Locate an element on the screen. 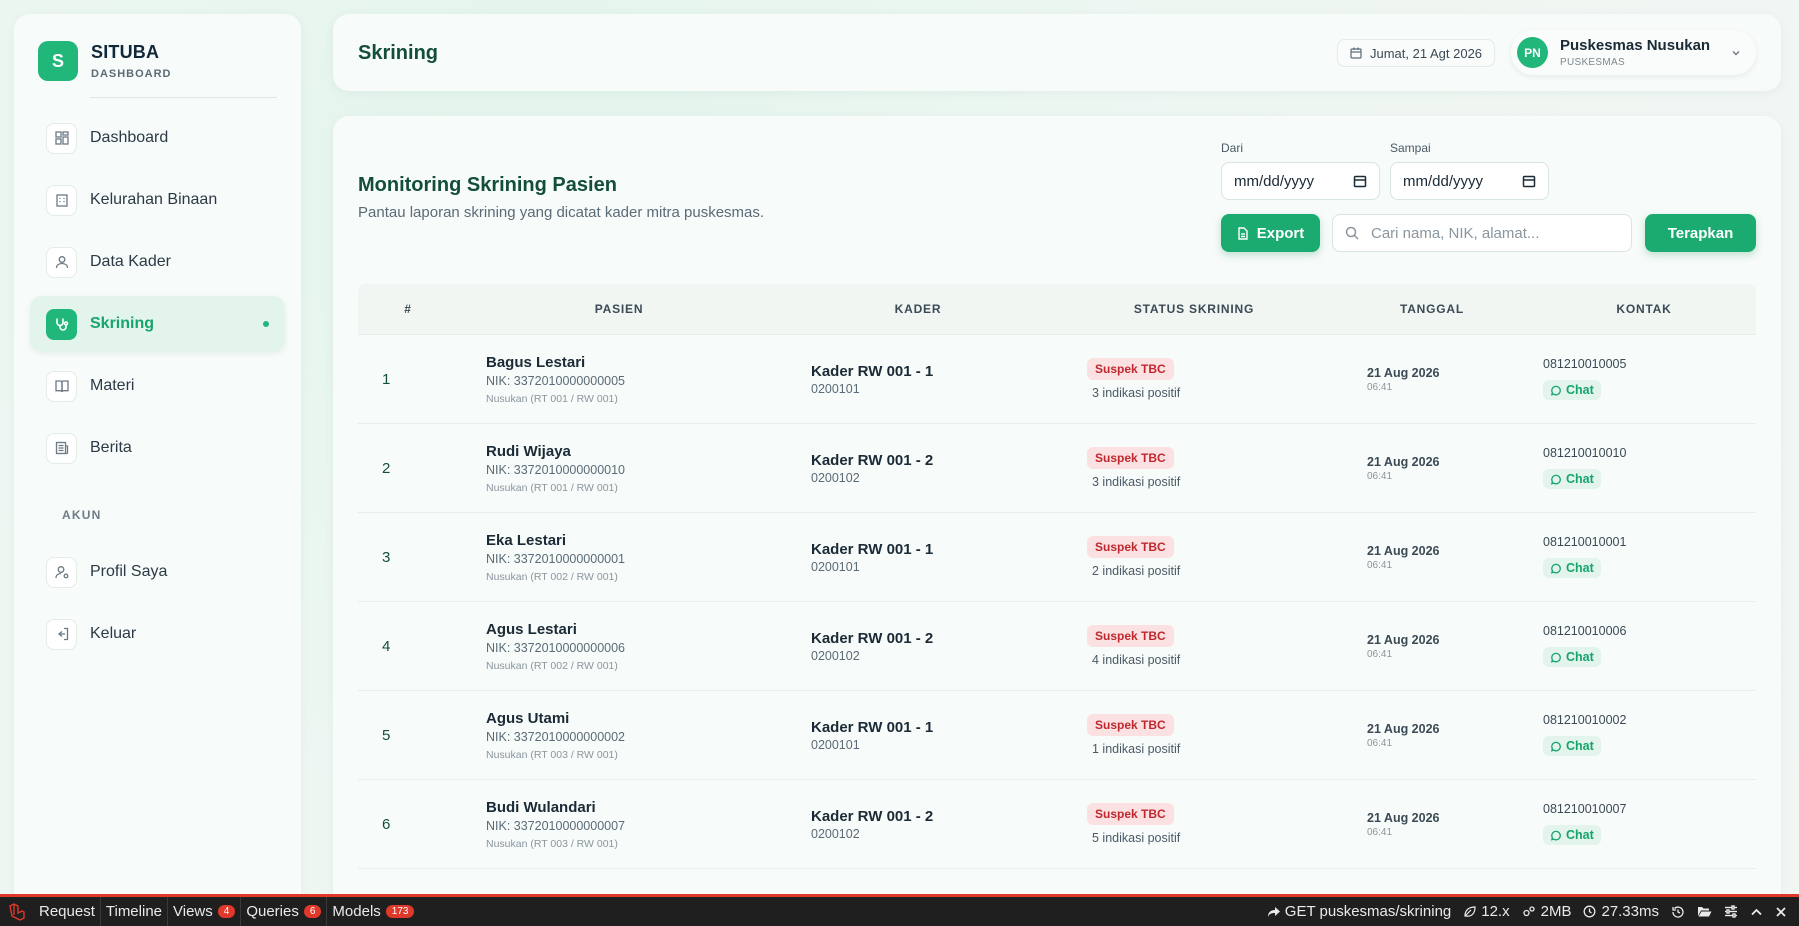  debug-memory: 2MB is located at coordinates (1547, 911).